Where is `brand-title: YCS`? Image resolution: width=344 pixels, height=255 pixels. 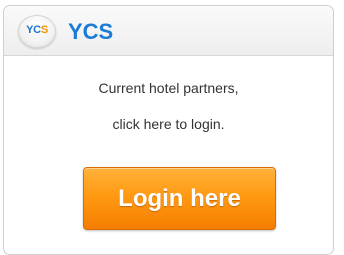 brand-title: YCS is located at coordinates (91, 31).